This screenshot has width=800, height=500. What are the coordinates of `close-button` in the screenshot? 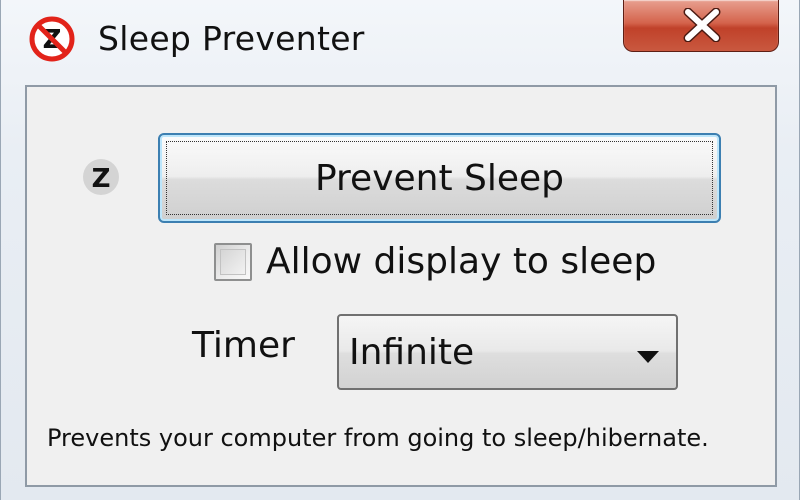 It's located at (701, 26).